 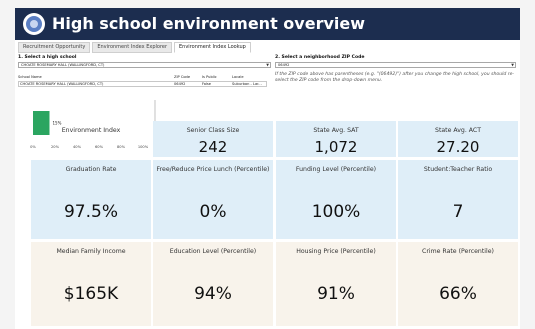 What do you see at coordinates (47, 57) in the screenshot?
I see `school-select-label: 1. Select a high school` at bounding box center [47, 57].